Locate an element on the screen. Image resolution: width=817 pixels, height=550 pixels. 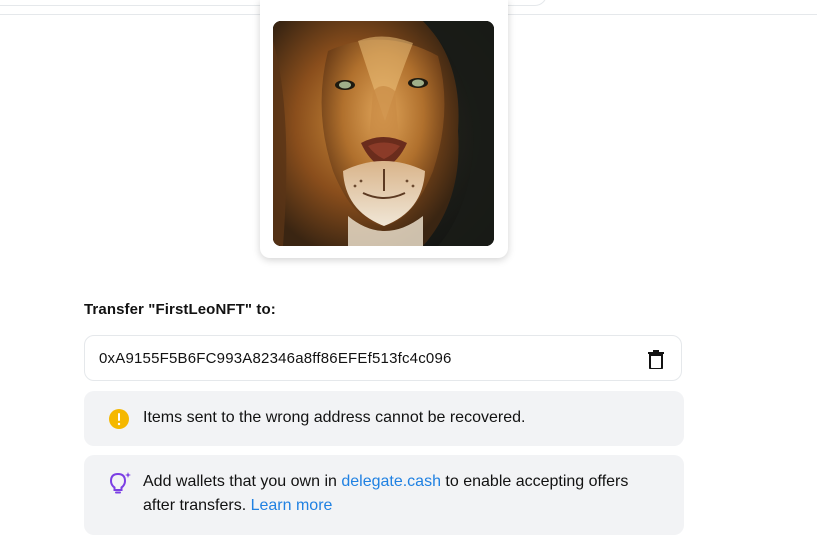
trash-icon is located at coordinates (656, 359).